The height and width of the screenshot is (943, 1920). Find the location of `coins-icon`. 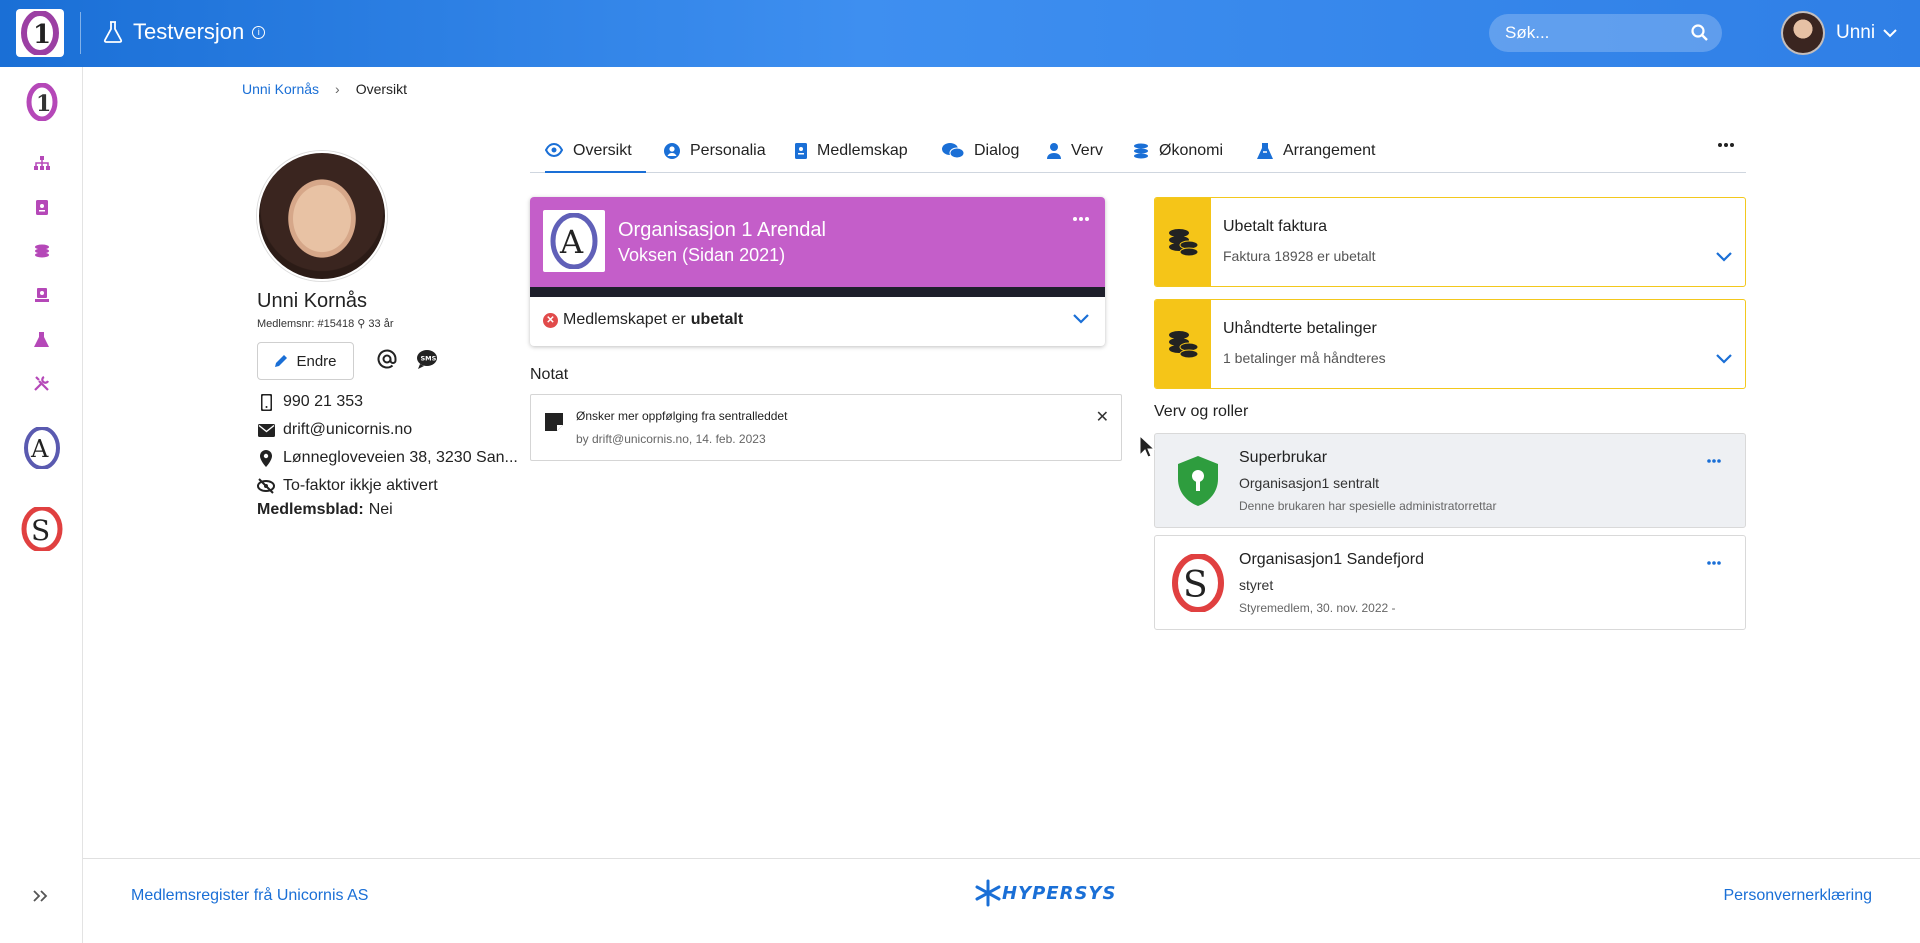

coins-icon is located at coordinates (41, 251).